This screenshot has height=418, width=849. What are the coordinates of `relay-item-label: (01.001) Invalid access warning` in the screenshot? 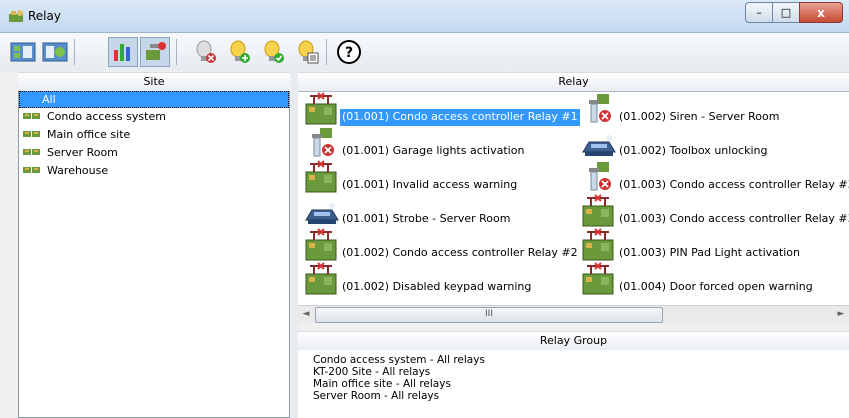 It's located at (430, 184).